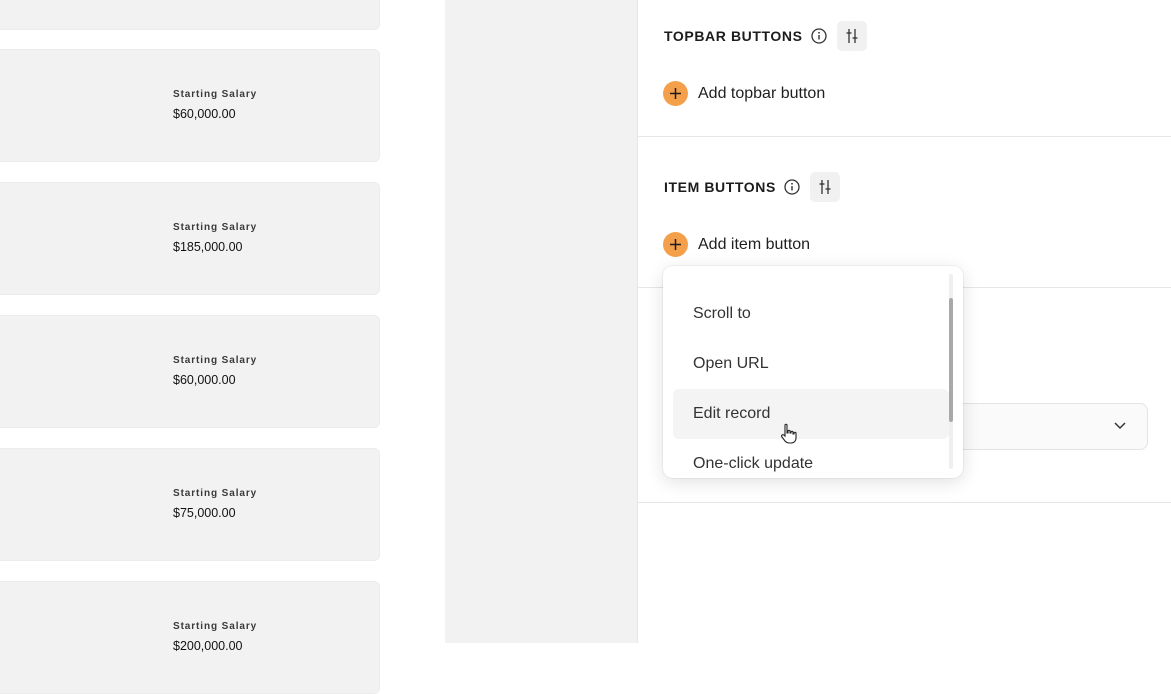 The image size is (1171, 694). Describe the element at coordinates (754, 244) in the screenshot. I see `add-item-button-label: Add item button` at that location.